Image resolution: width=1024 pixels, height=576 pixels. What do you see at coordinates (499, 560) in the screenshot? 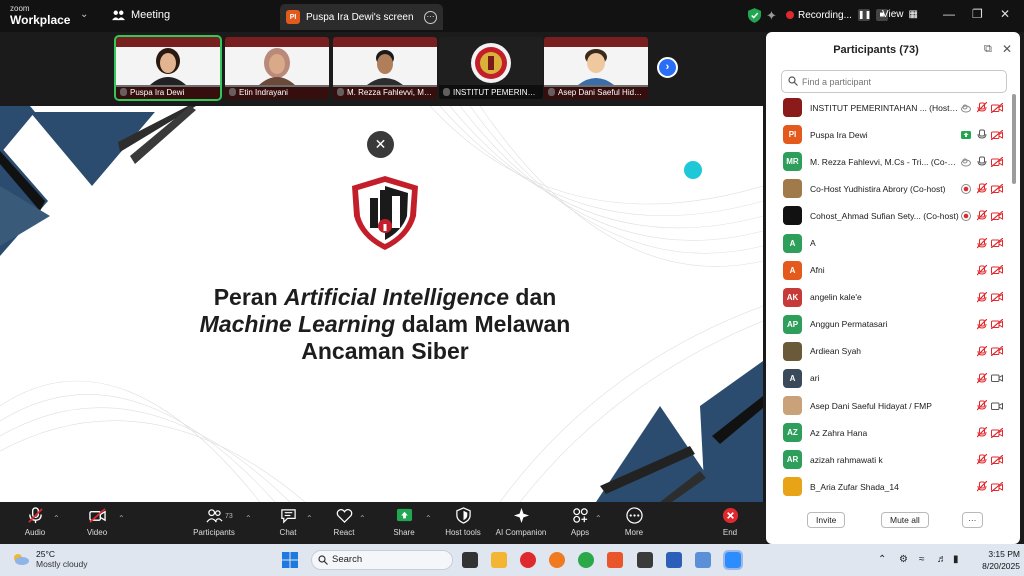
I see `file-explorer-icon` at bounding box center [499, 560].